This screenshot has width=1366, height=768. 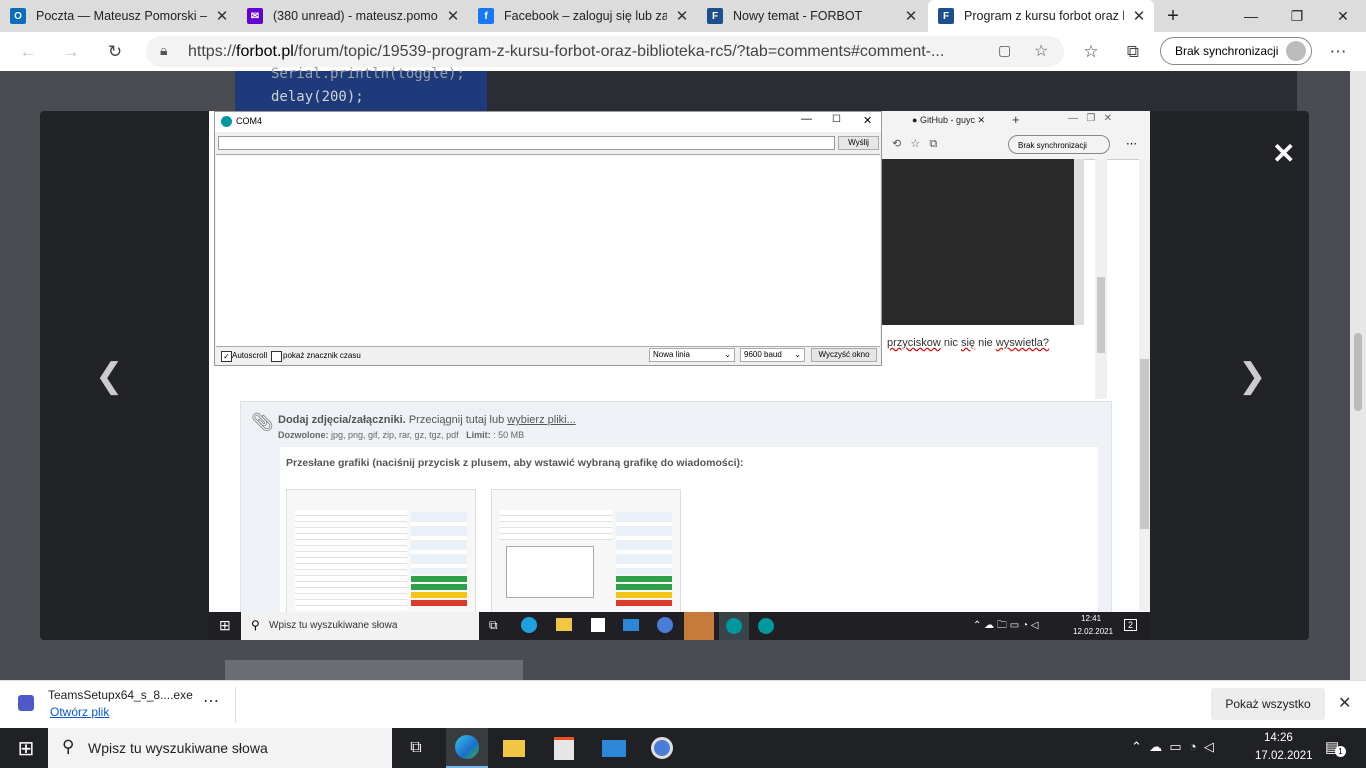 What do you see at coordinates (915, 120) in the screenshot?
I see `github-icon: ●` at bounding box center [915, 120].